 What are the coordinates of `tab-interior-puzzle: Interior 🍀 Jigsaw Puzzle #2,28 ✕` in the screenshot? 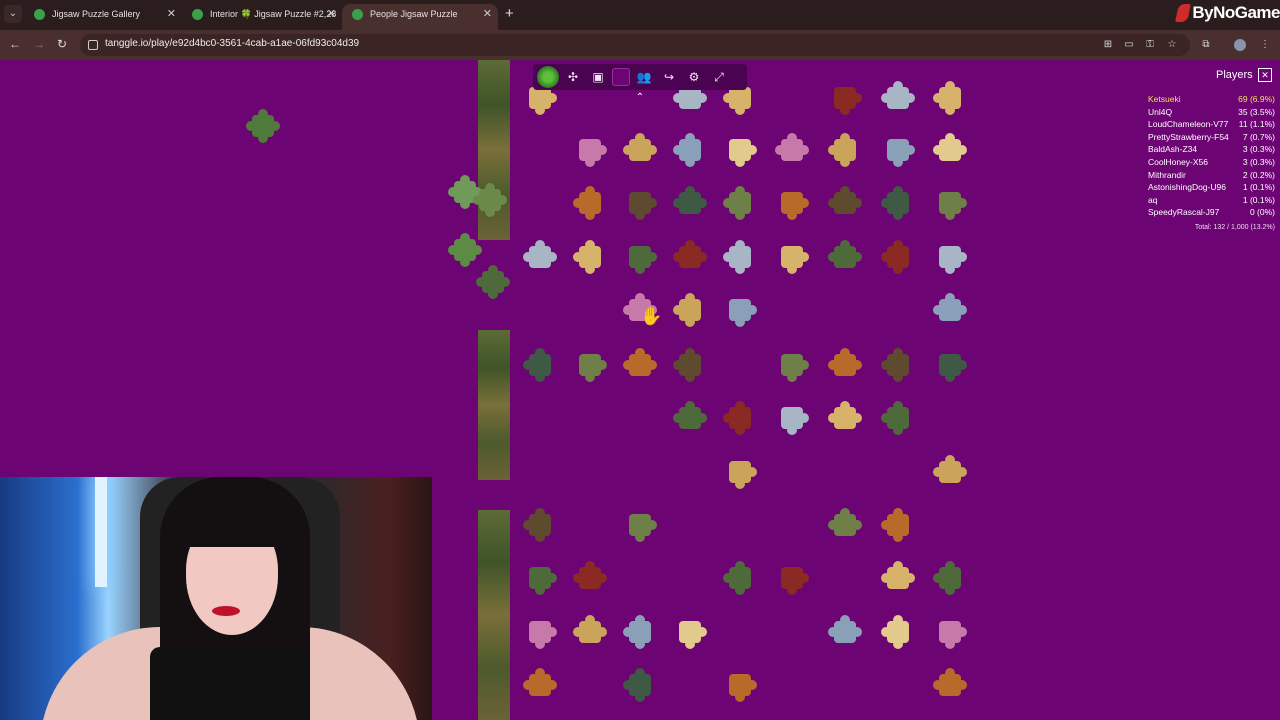 It's located at (262, 17).